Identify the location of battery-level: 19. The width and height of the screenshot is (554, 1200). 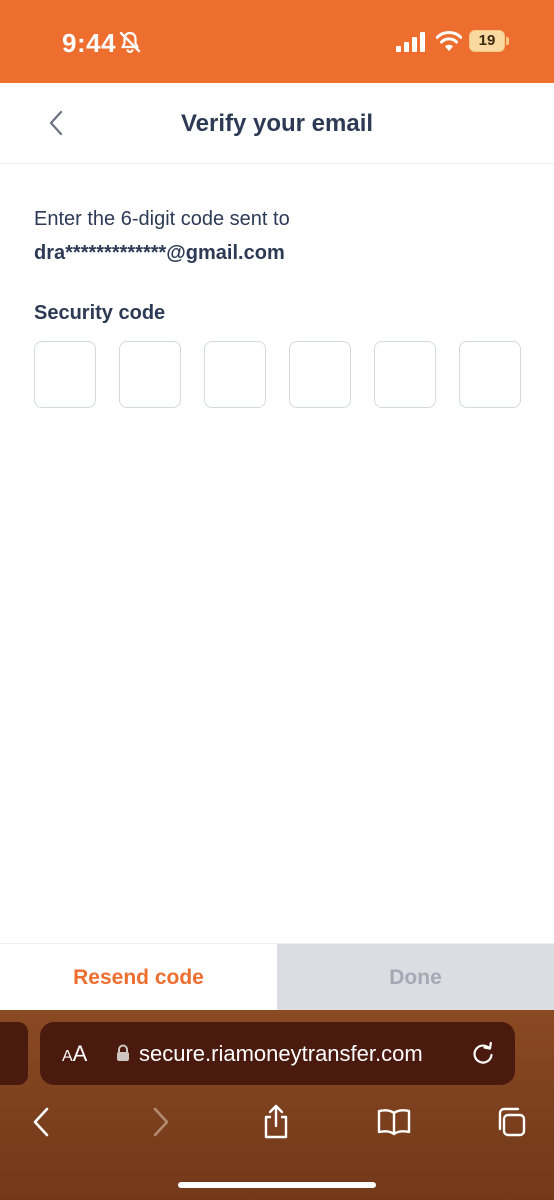
(487, 40).